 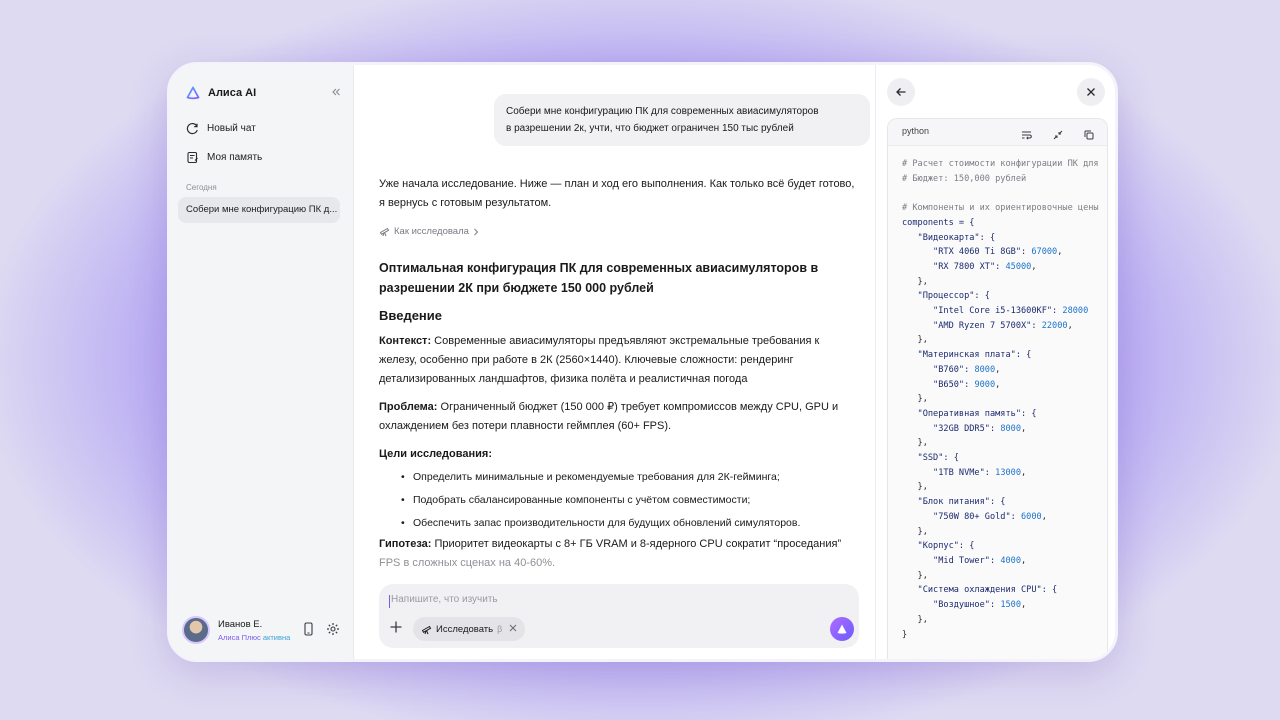 What do you see at coordinates (239, 637) in the screenshot?
I see `subscription-name: Алиса Плюс` at bounding box center [239, 637].